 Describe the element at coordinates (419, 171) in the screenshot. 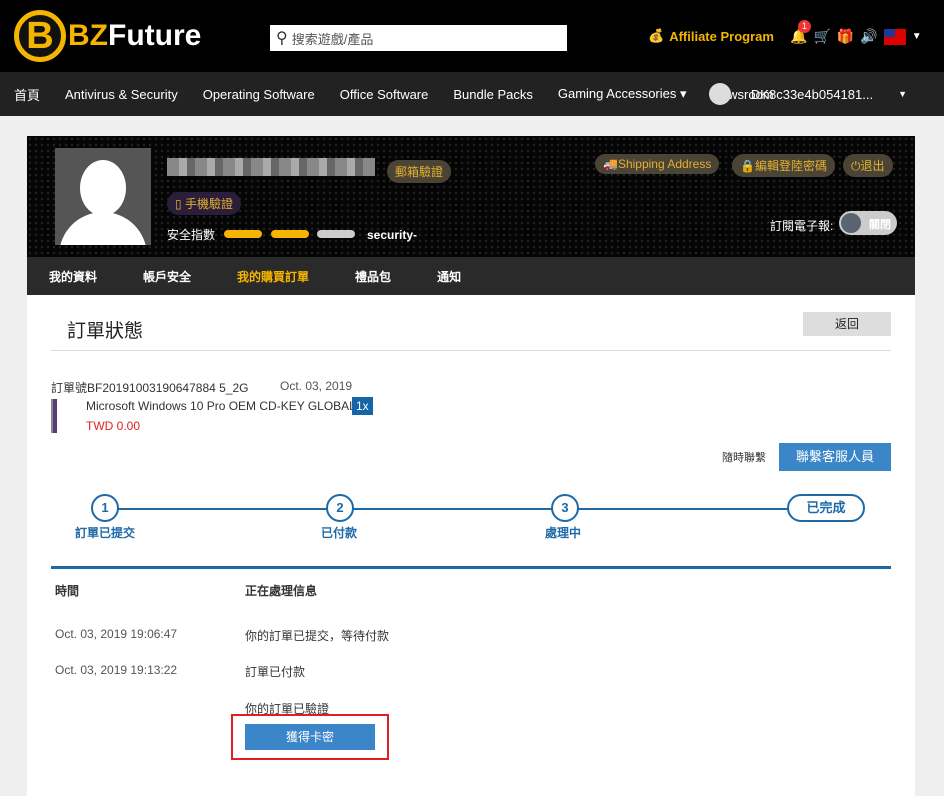

I see `email-verify-button: 郵箱驗證` at that location.